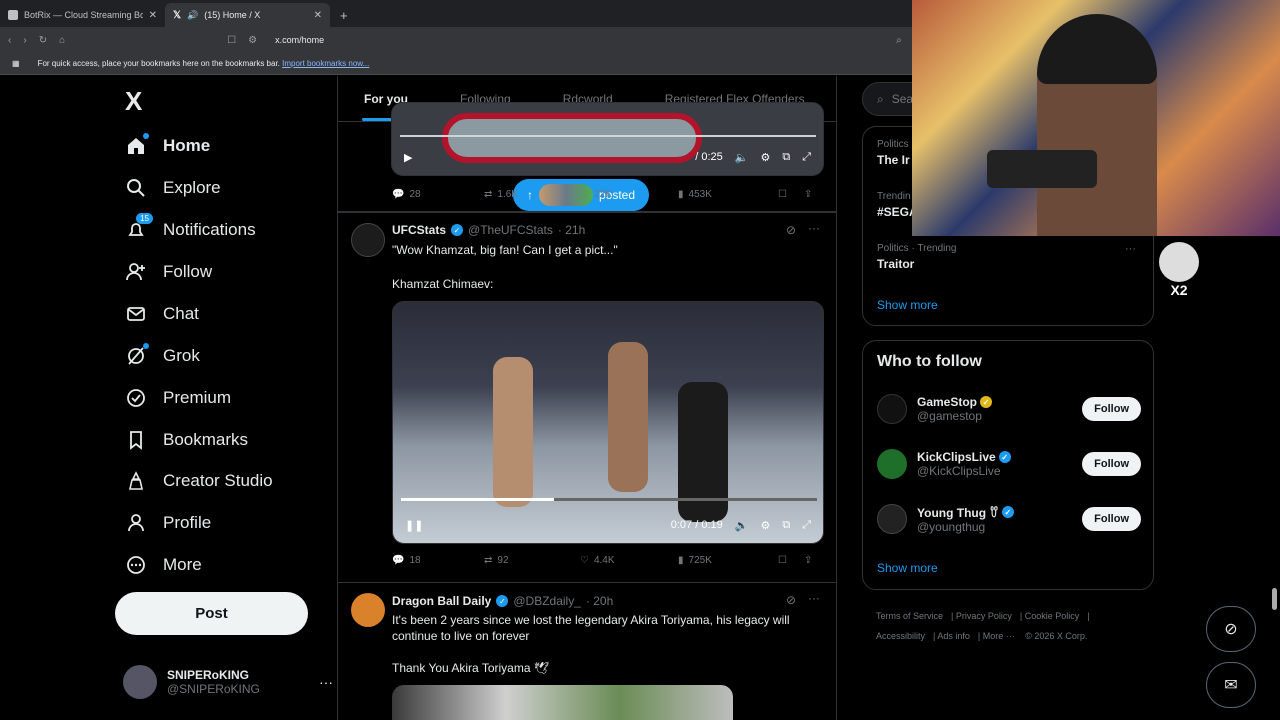  What do you see at coordinates (438, 194) in the screenshot?
I see `reply-button: 💬 28` at bounding box center [438, 194].